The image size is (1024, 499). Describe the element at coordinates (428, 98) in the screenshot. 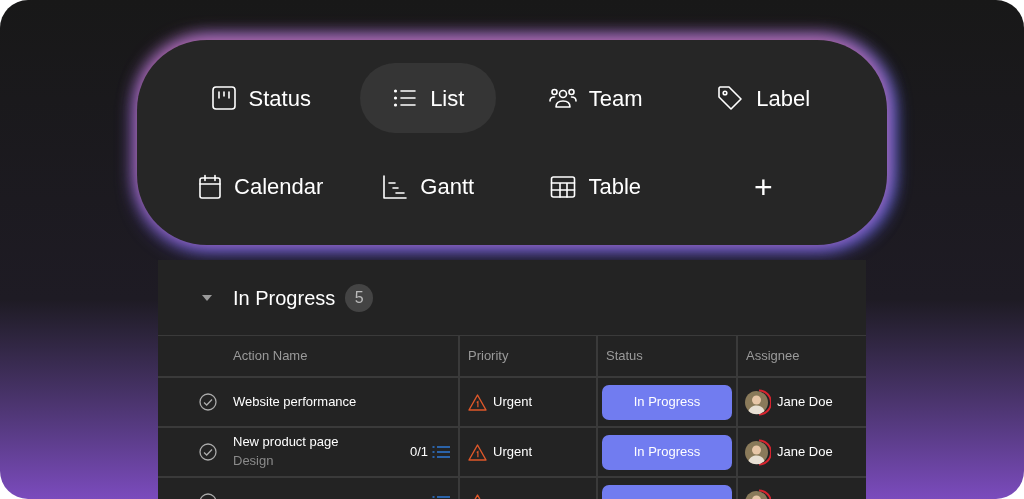

I see `view-tab: List` at that location.